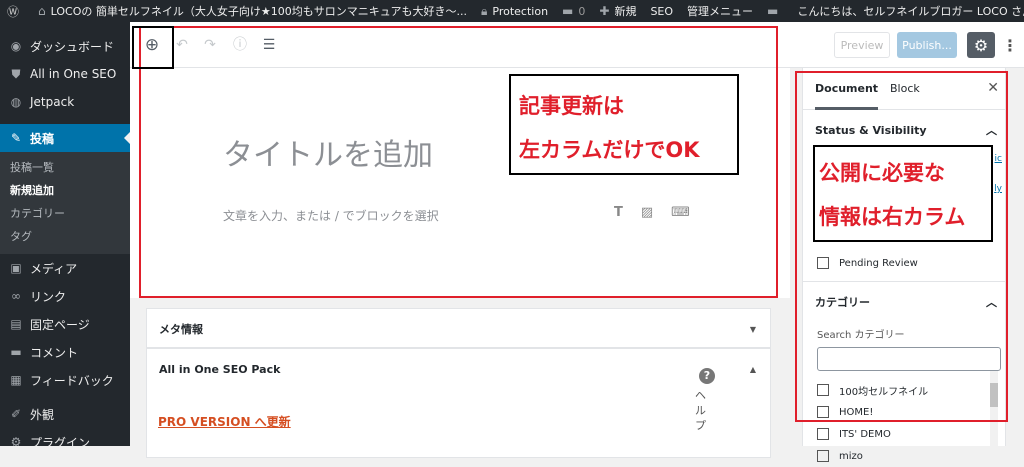 Image resolution: width=1024 pixels, height=467 pixels. Describe the element at coordinates (16, 324) in the screenshot. I see `page-icon: ▤` at that location.